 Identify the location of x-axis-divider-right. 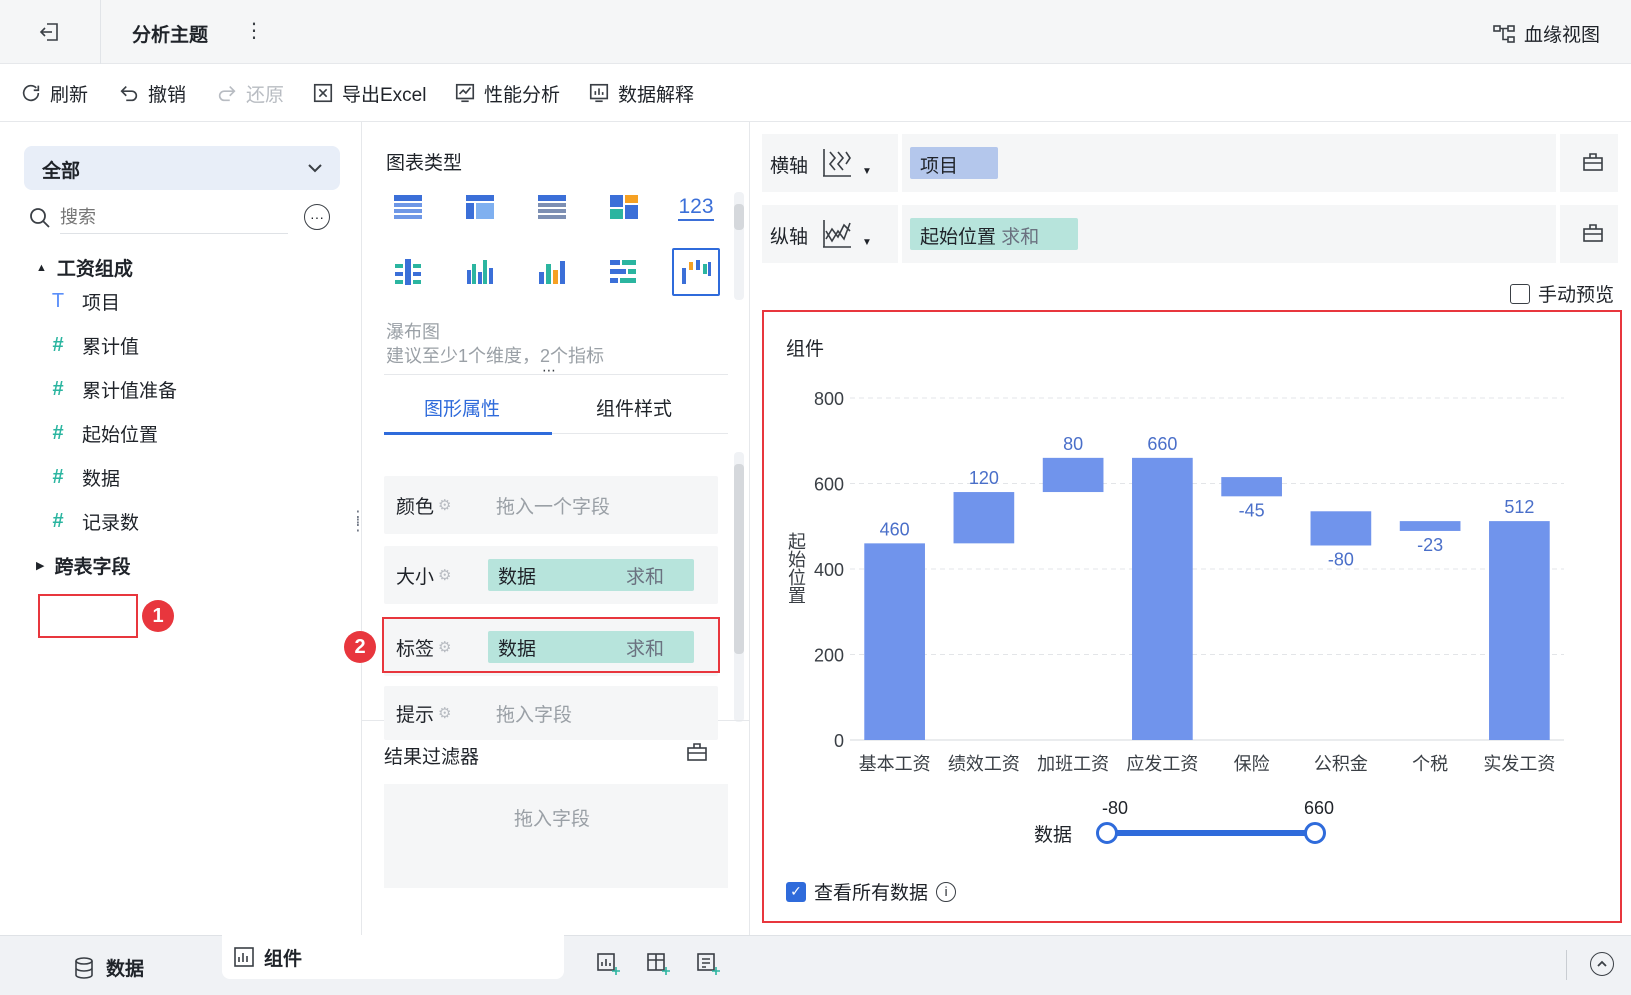
(1558, 163).